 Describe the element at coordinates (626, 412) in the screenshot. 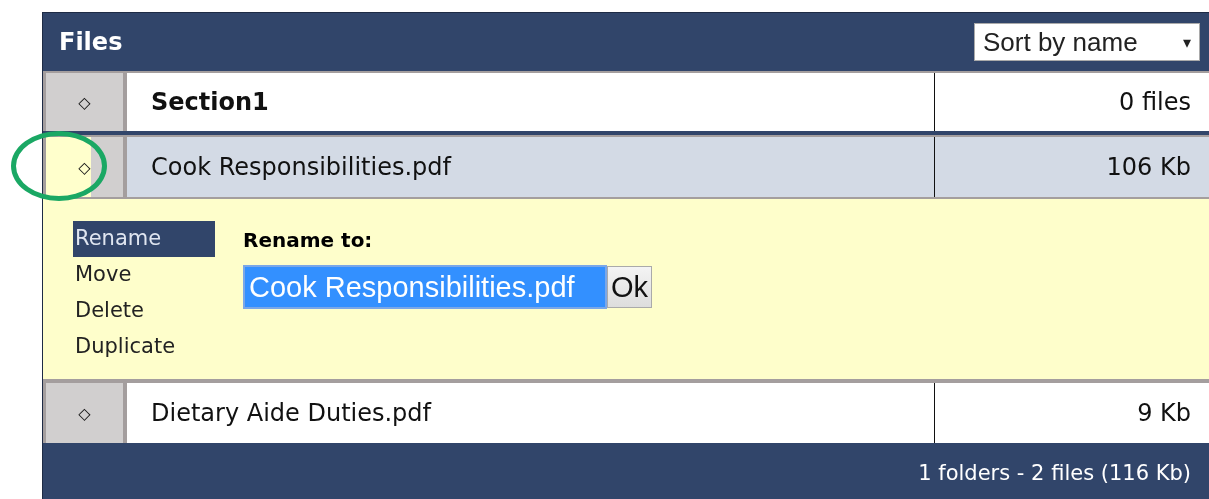

I see `file-row: ◇ Dietary Aide Duties.pdf 9 Kb` at that location.